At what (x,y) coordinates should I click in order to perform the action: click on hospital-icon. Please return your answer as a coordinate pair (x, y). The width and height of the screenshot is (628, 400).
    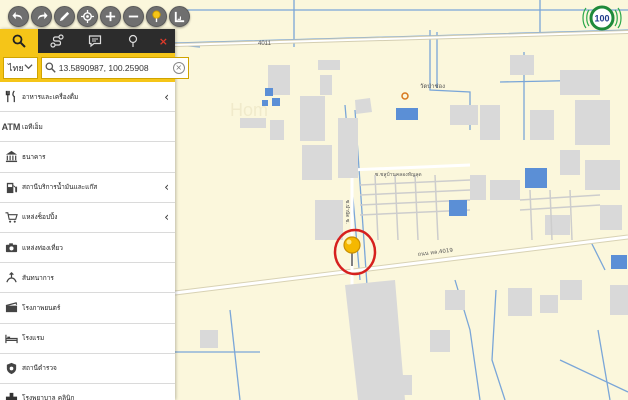
    Looking at the image, I should click on (11, 395).